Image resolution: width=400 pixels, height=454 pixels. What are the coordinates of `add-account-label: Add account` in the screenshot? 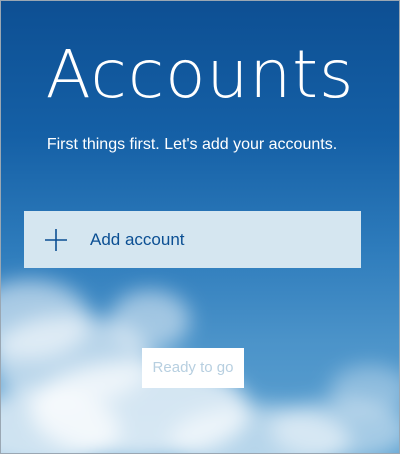 It's located at (137, 239).